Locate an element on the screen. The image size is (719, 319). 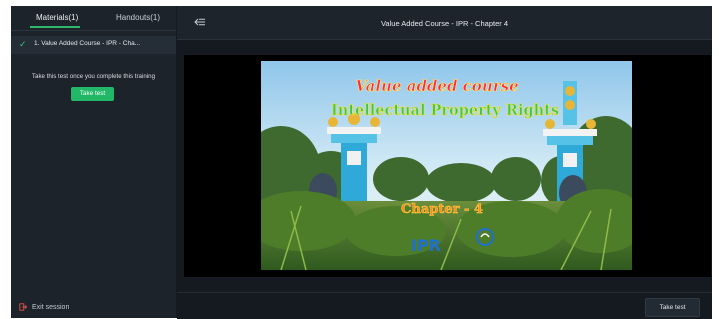
bottom-bar: Take test is located at coordinates (444, 305).